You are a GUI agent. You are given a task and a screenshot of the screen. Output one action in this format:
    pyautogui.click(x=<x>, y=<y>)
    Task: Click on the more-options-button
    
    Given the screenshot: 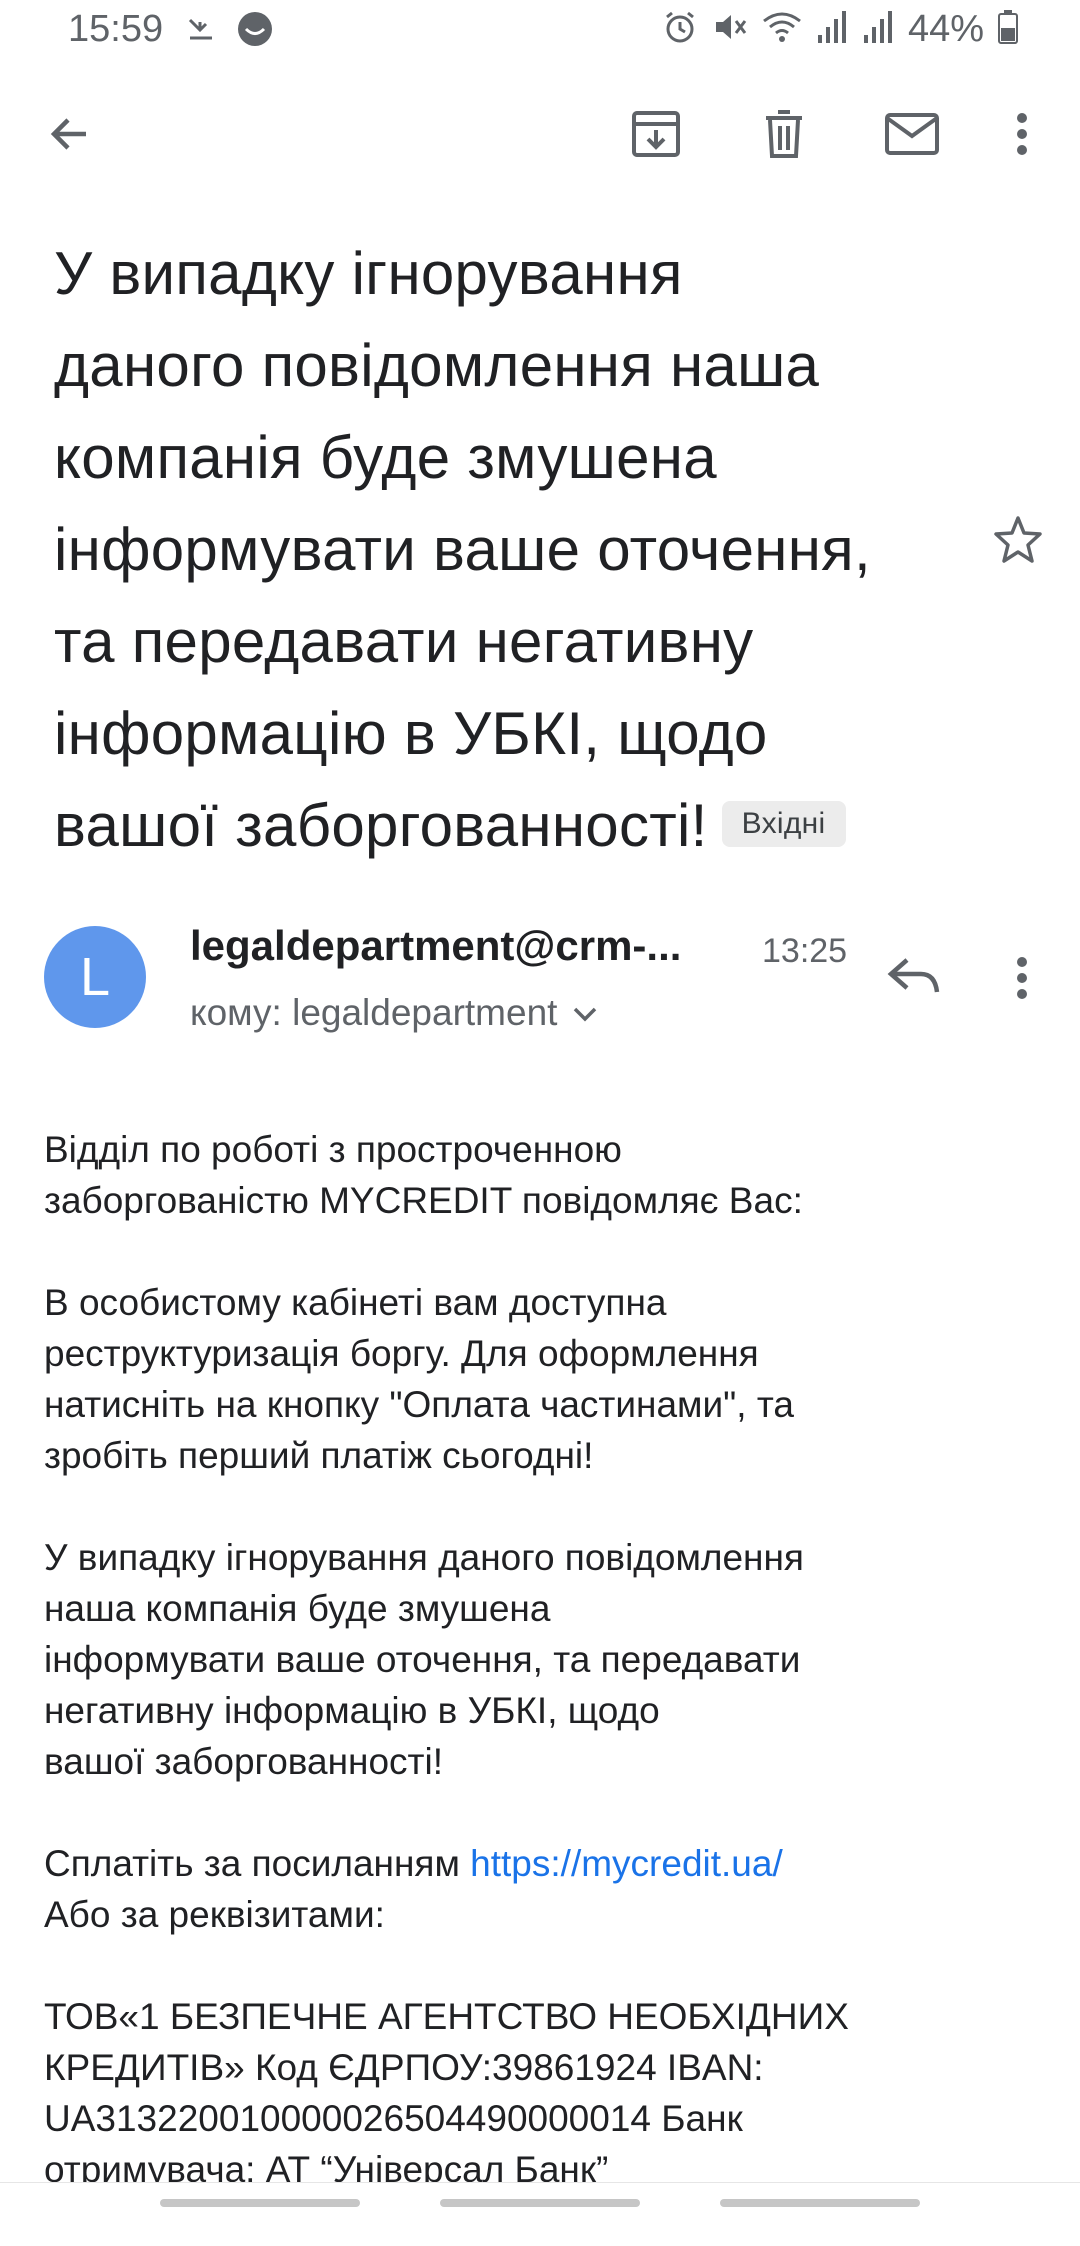 What is the action you would take?
    pyautogui.click(x=1022, y=136)
    